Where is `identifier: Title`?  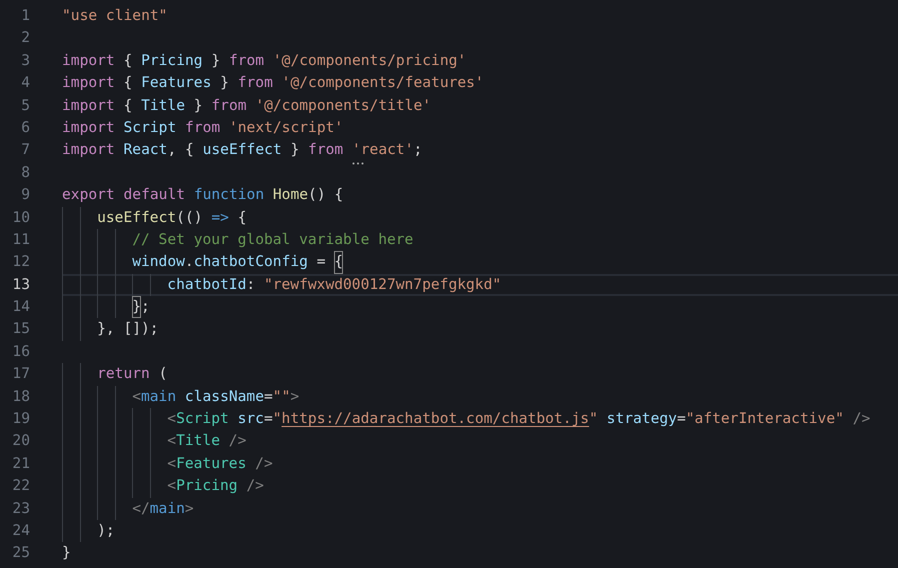 identifier: Title is located at coordinates (163, 106).